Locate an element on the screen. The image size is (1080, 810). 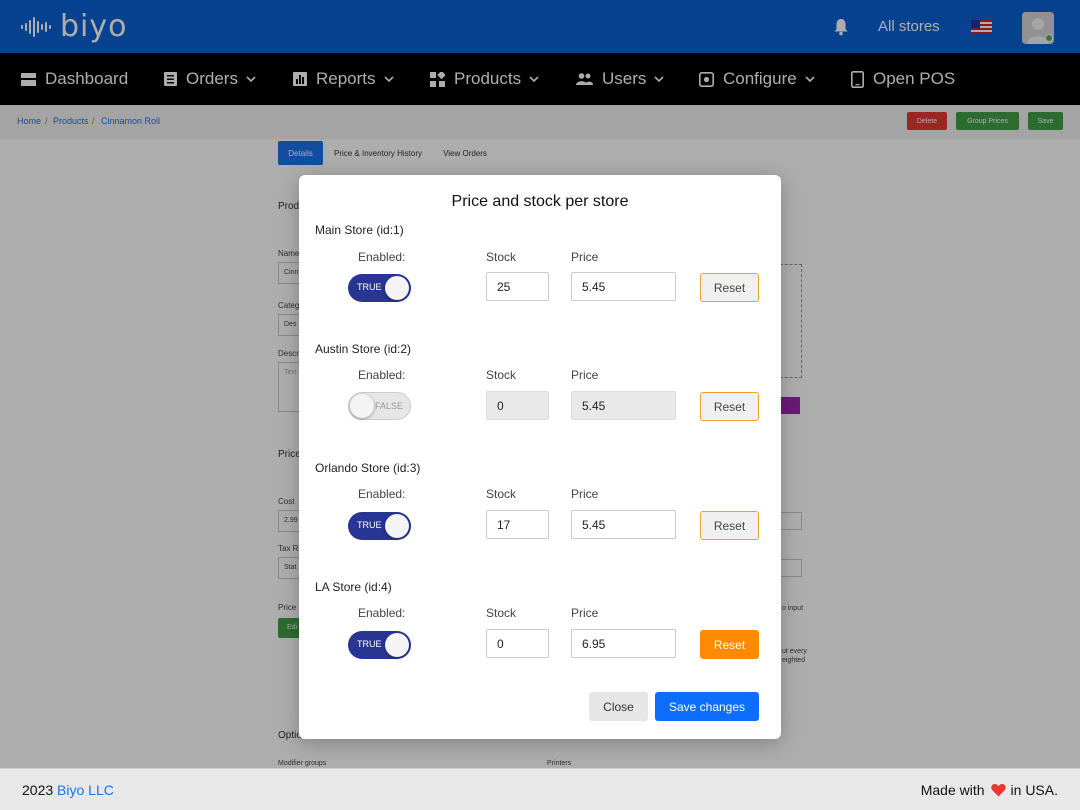
store-la-enabled-toggle: TRUE is located at coordinates (379, 645).